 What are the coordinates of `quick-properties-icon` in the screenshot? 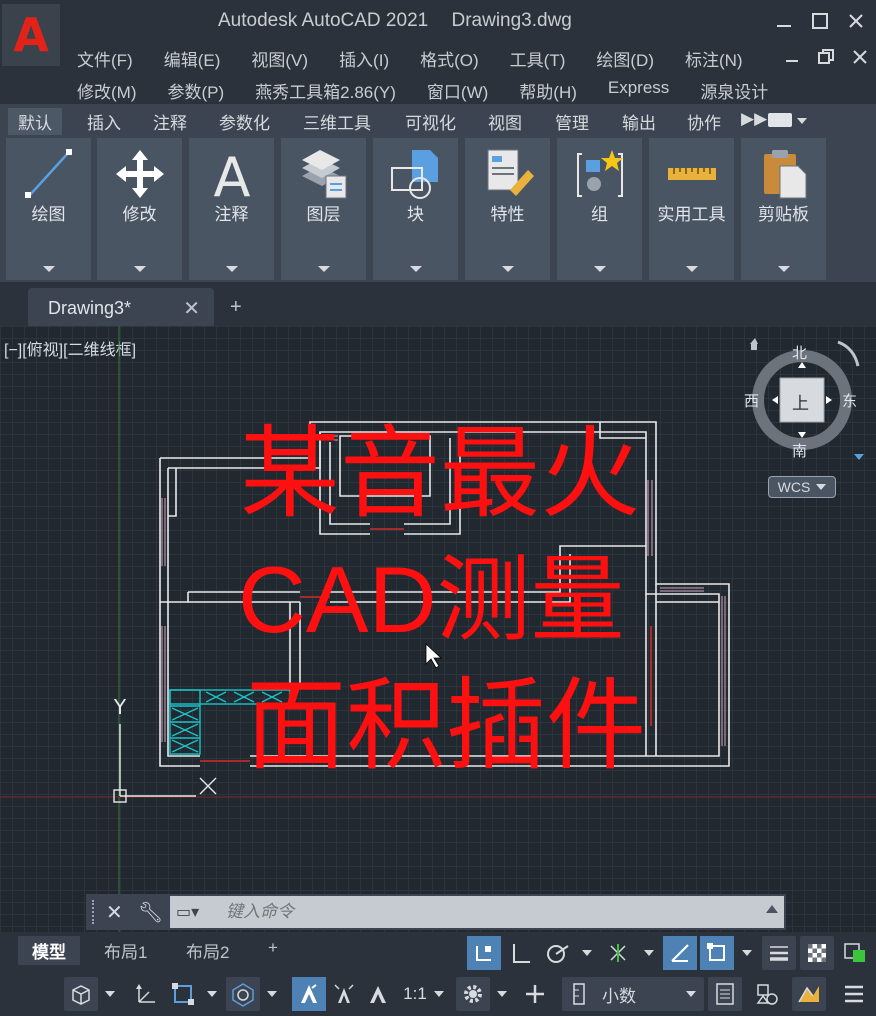 It's located at (725, 994).